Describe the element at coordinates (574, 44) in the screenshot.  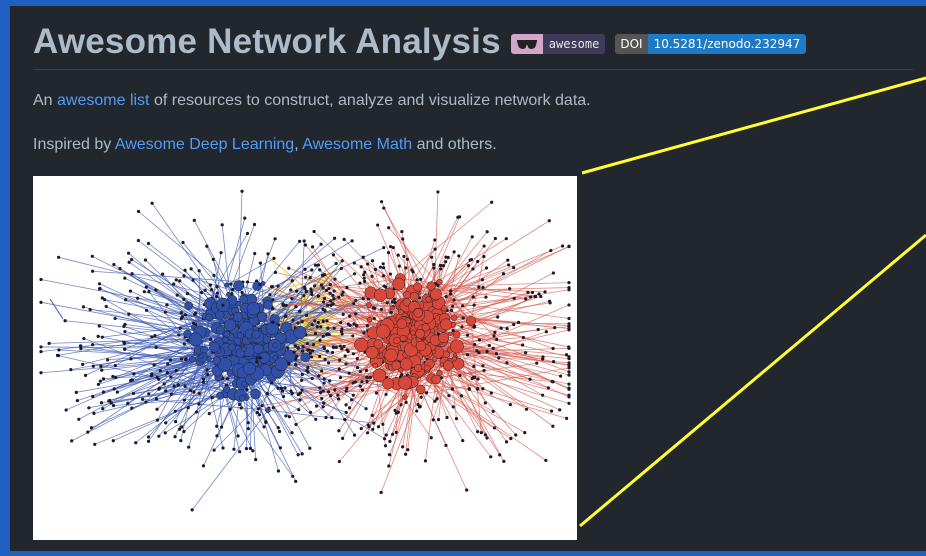
I see `awesome-badge-label: awesome` at that location.